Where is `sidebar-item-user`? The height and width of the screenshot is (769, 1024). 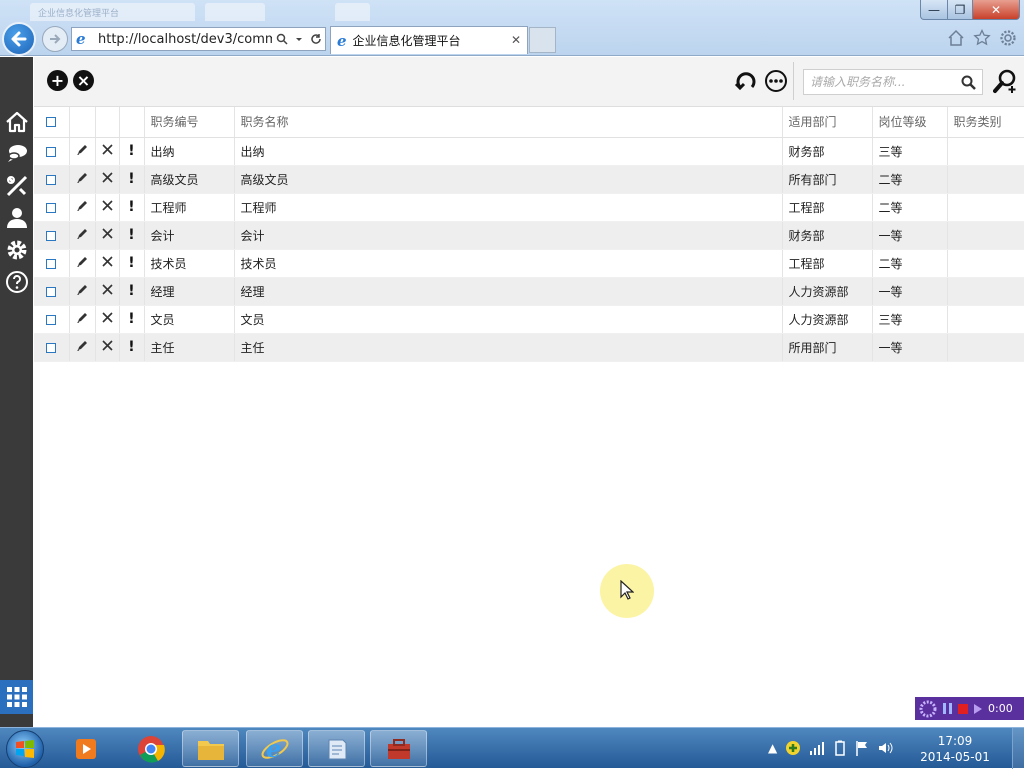
sidebar-item-user is located at coordinates (16, 217).